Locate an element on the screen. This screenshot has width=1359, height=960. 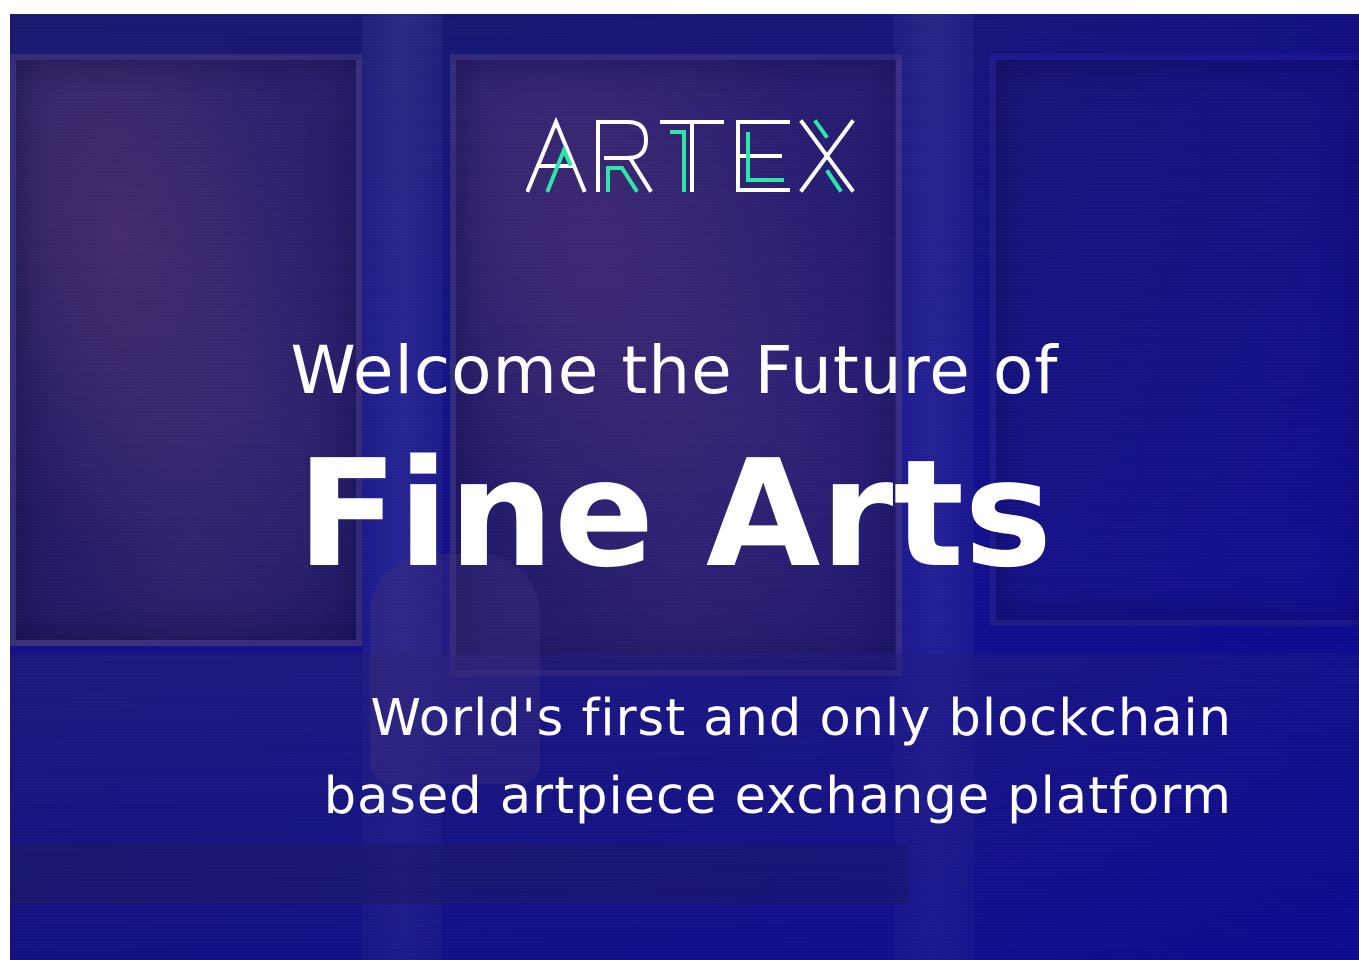
artex-logo is located at coordinates (691, 156).